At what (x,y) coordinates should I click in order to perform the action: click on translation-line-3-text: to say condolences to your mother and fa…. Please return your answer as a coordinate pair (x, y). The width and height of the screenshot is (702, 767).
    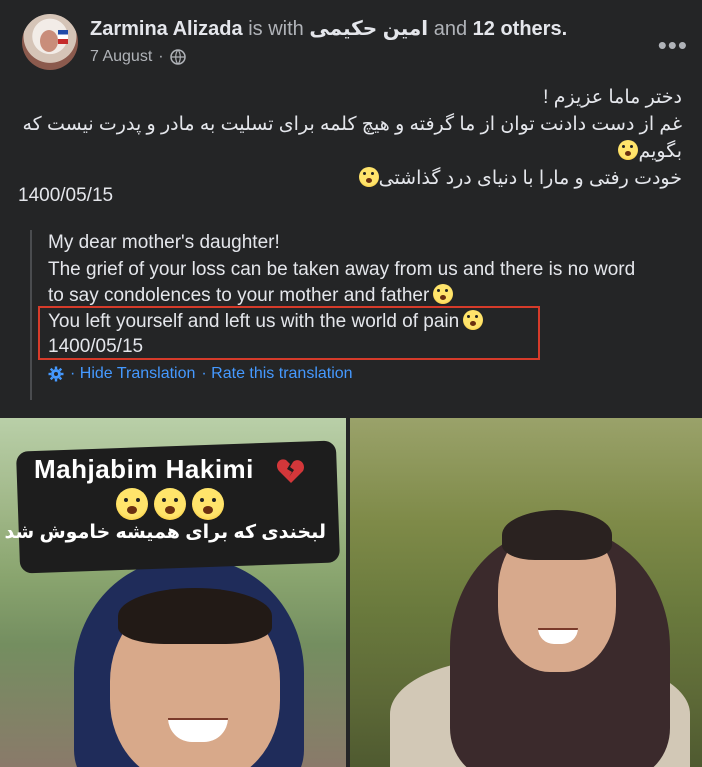
    Looking at the image, I should click on (239, 295).